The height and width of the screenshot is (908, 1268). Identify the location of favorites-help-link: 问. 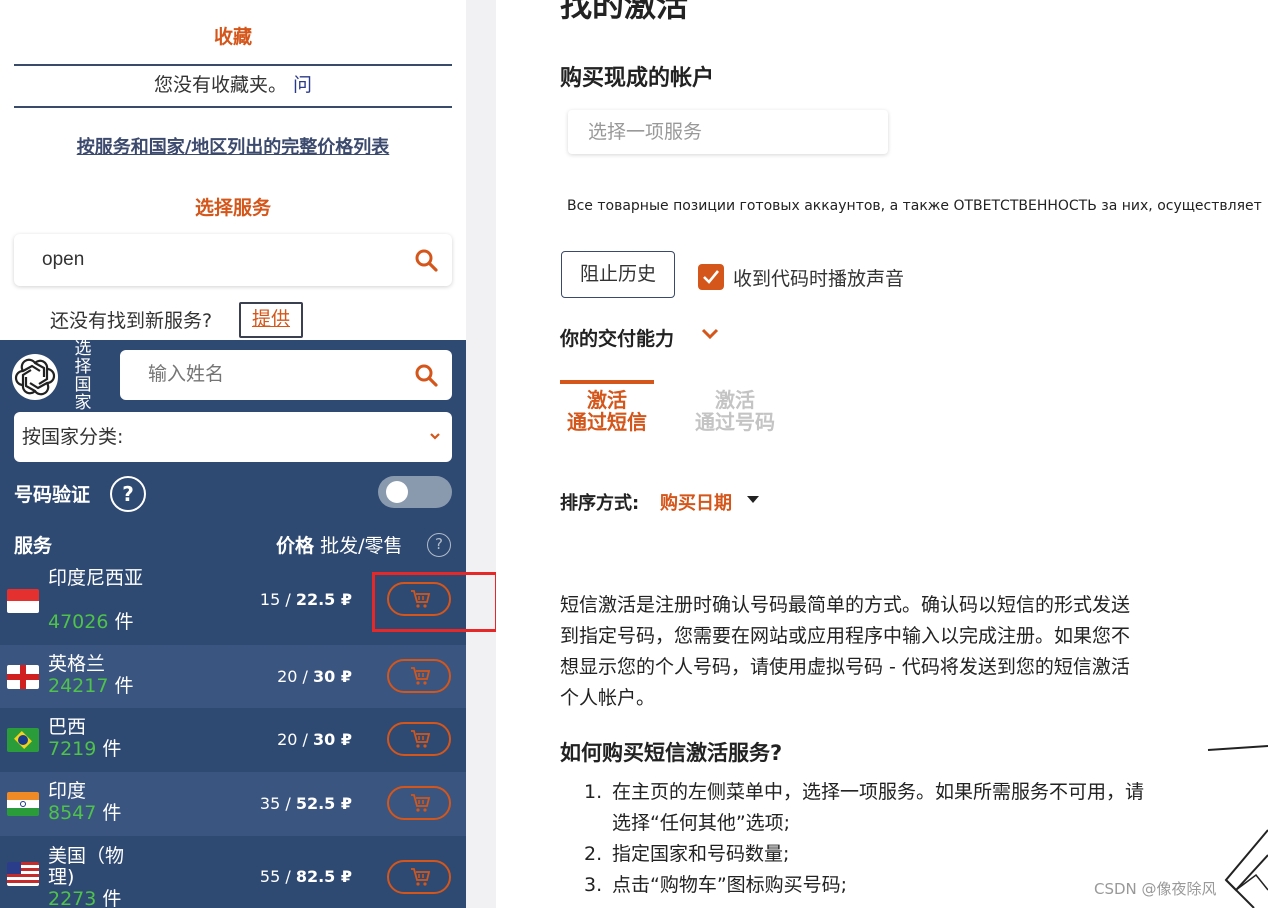
(302, 85).